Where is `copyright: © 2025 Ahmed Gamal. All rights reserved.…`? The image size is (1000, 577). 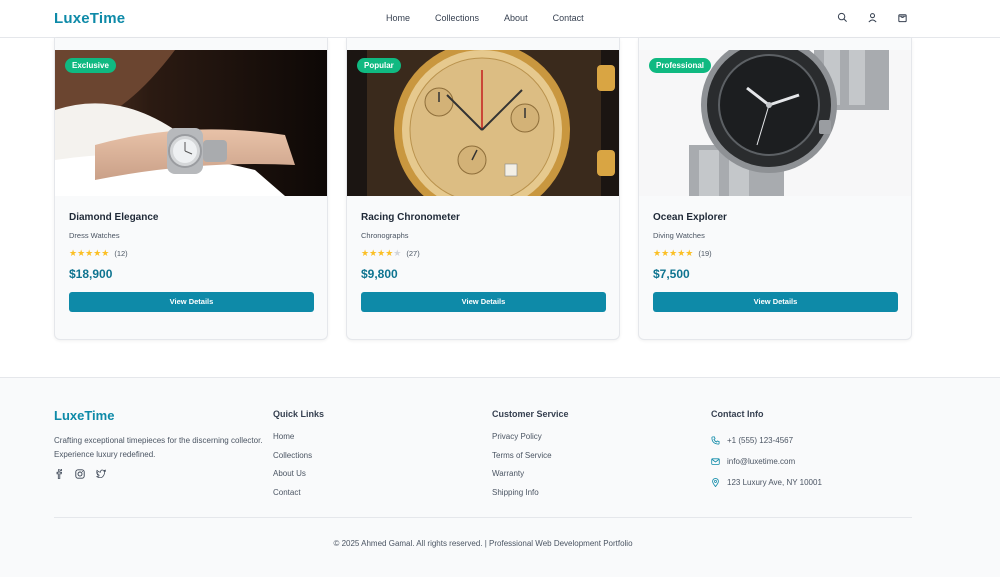 copyright: © 2025 Ahmed Gamal. All rights reserved.… is located at coordinates (483, 543).